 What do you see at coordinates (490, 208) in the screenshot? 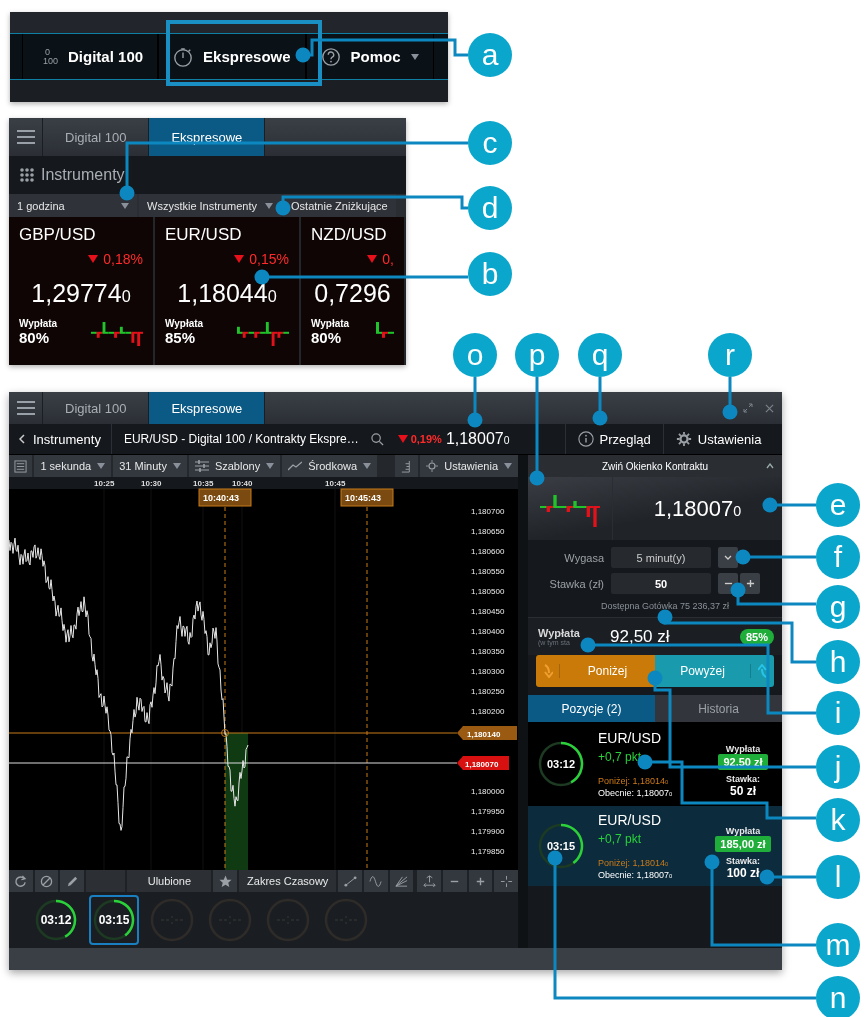
I see `callout-badge: d` at bounding box center [490, 208].